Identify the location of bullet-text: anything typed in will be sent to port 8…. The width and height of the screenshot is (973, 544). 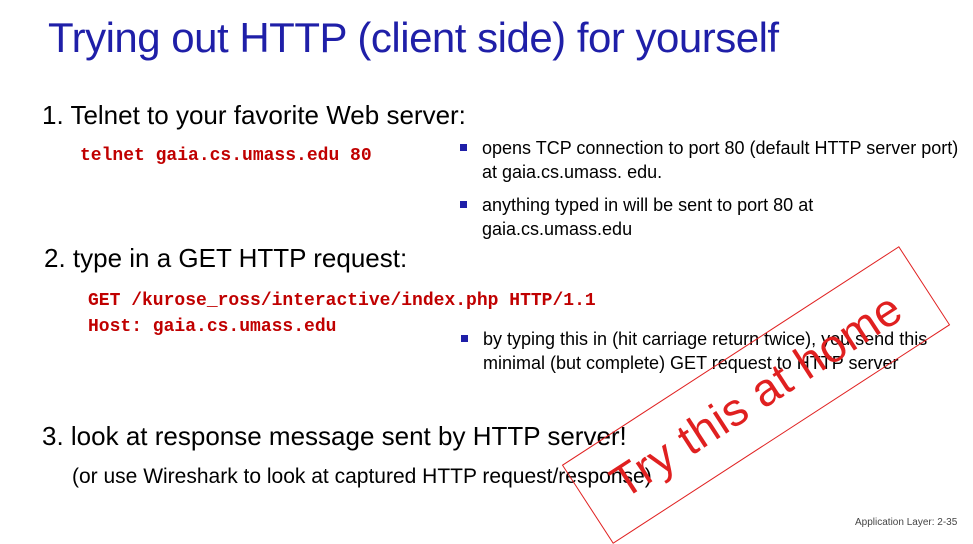
(648, 217).